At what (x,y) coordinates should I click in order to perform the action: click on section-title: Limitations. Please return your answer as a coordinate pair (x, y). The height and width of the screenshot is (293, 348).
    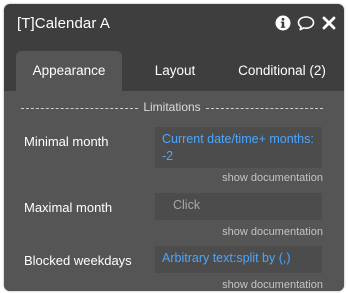
    Looking at the image, I should click on (172, 107).